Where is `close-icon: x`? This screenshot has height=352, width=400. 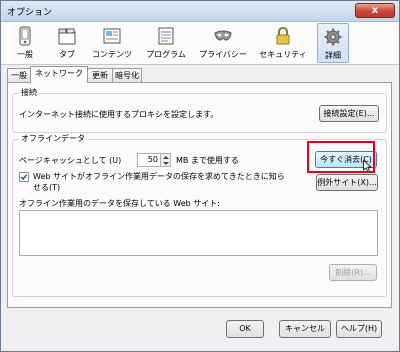 close-icon: x is located at coordinates (375, 10).